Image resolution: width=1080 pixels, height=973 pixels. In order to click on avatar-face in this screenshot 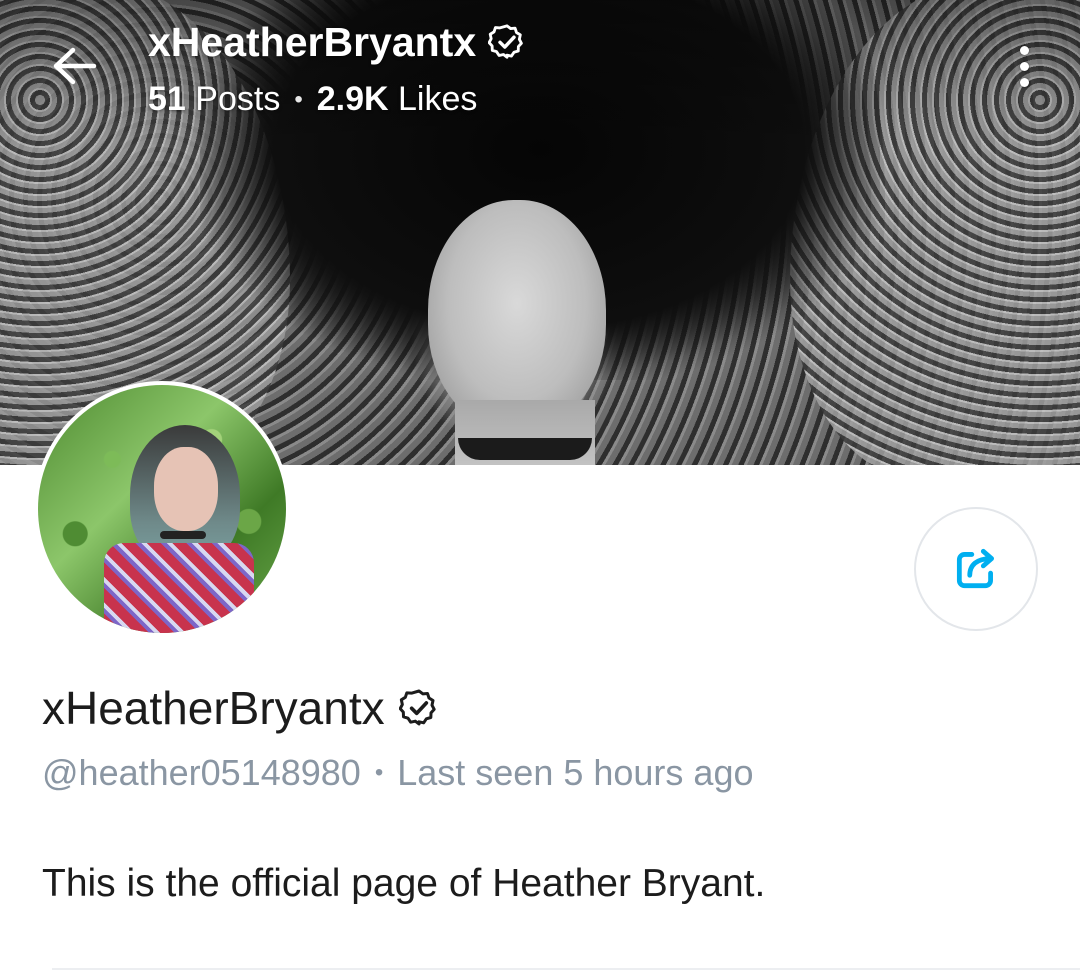, I will do `click(186, 489)`.